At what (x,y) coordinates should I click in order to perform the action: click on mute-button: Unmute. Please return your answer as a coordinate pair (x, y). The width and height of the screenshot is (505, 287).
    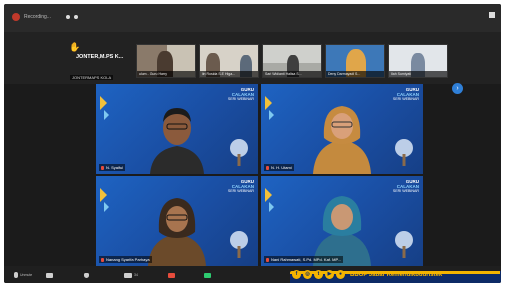
    Looking at the image, I should click on (23, 275).